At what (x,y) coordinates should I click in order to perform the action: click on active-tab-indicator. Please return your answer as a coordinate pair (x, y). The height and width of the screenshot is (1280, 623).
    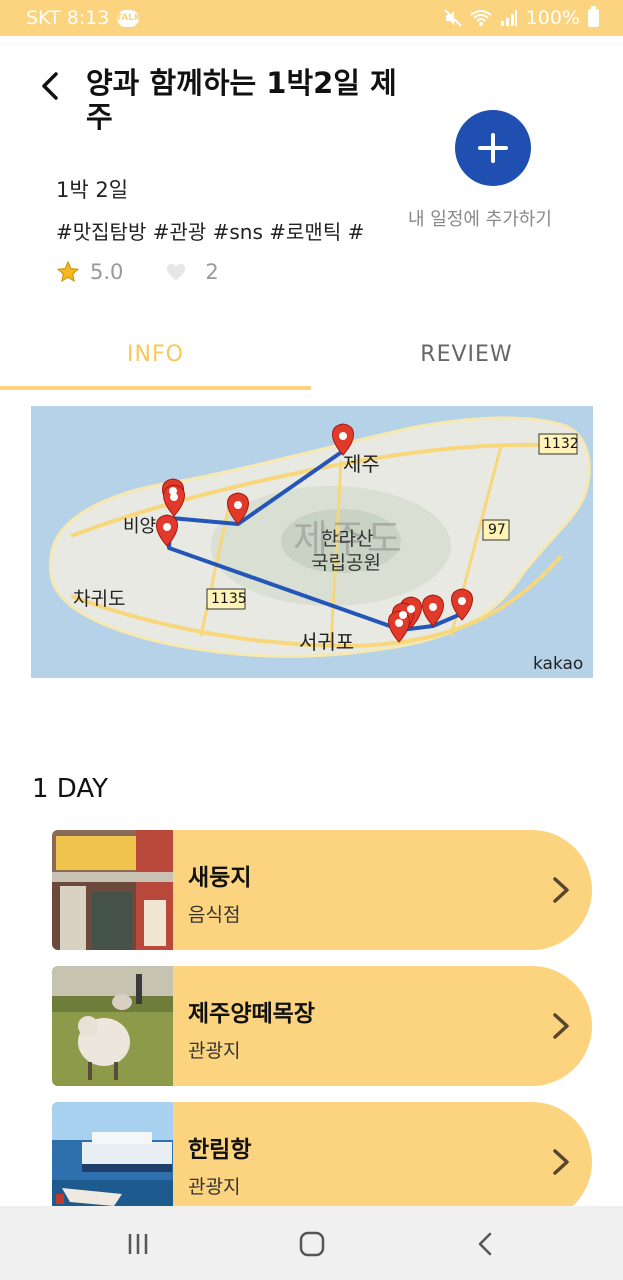
    Looking at the image, I should click on (155, 388).